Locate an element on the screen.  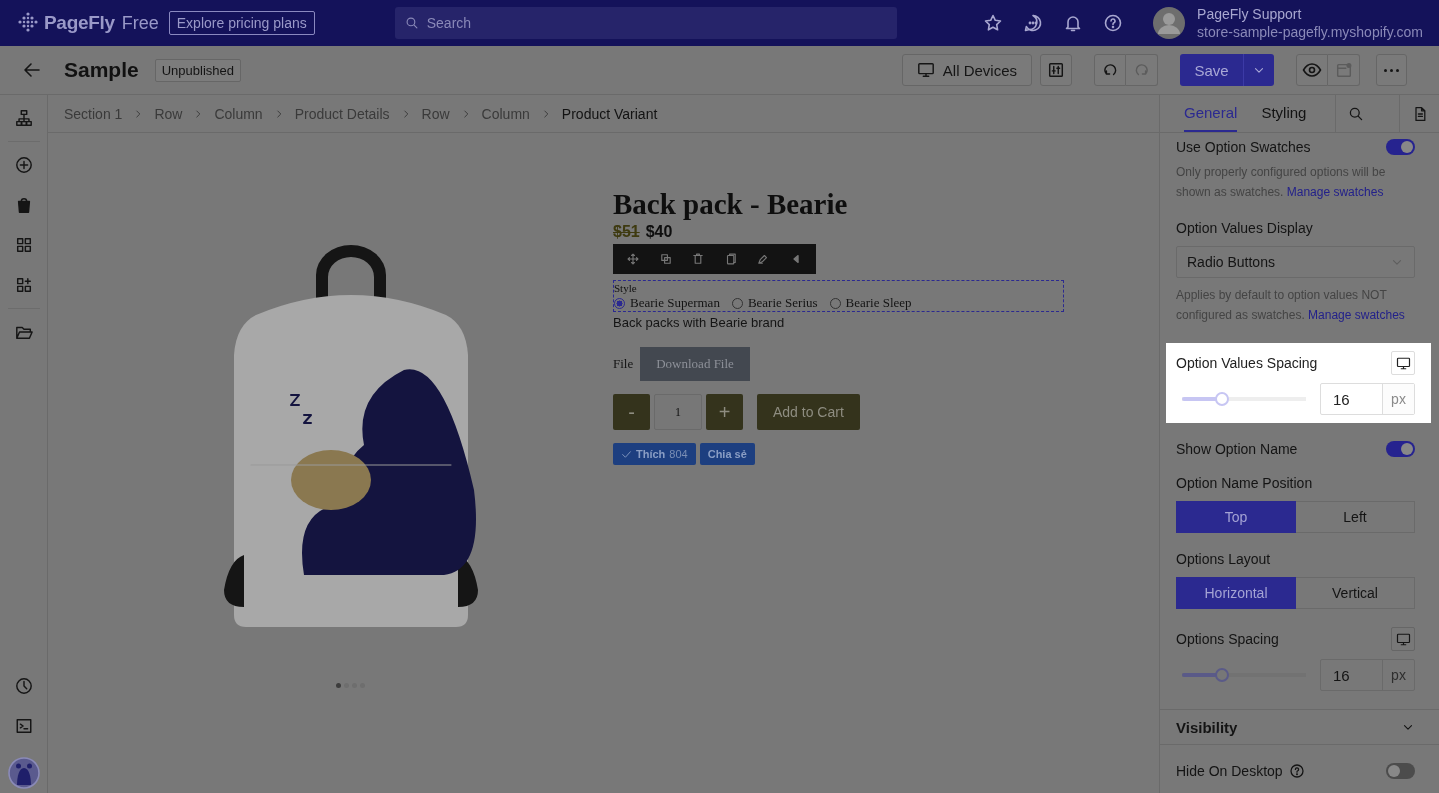
add-to-cart-button: Add to Cart is located at coordinates (808, 412).